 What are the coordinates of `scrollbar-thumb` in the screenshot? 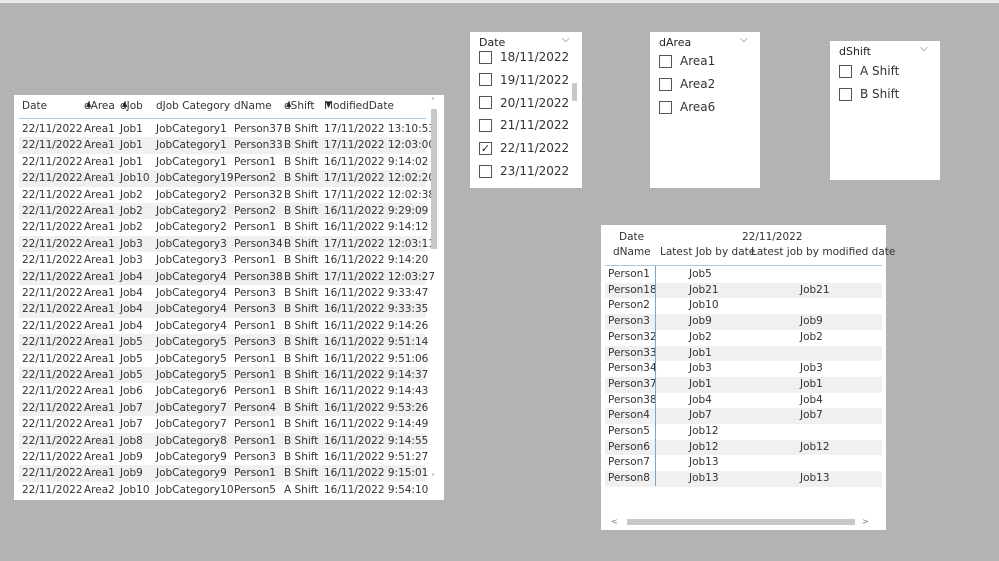 It's located at (434, 179).